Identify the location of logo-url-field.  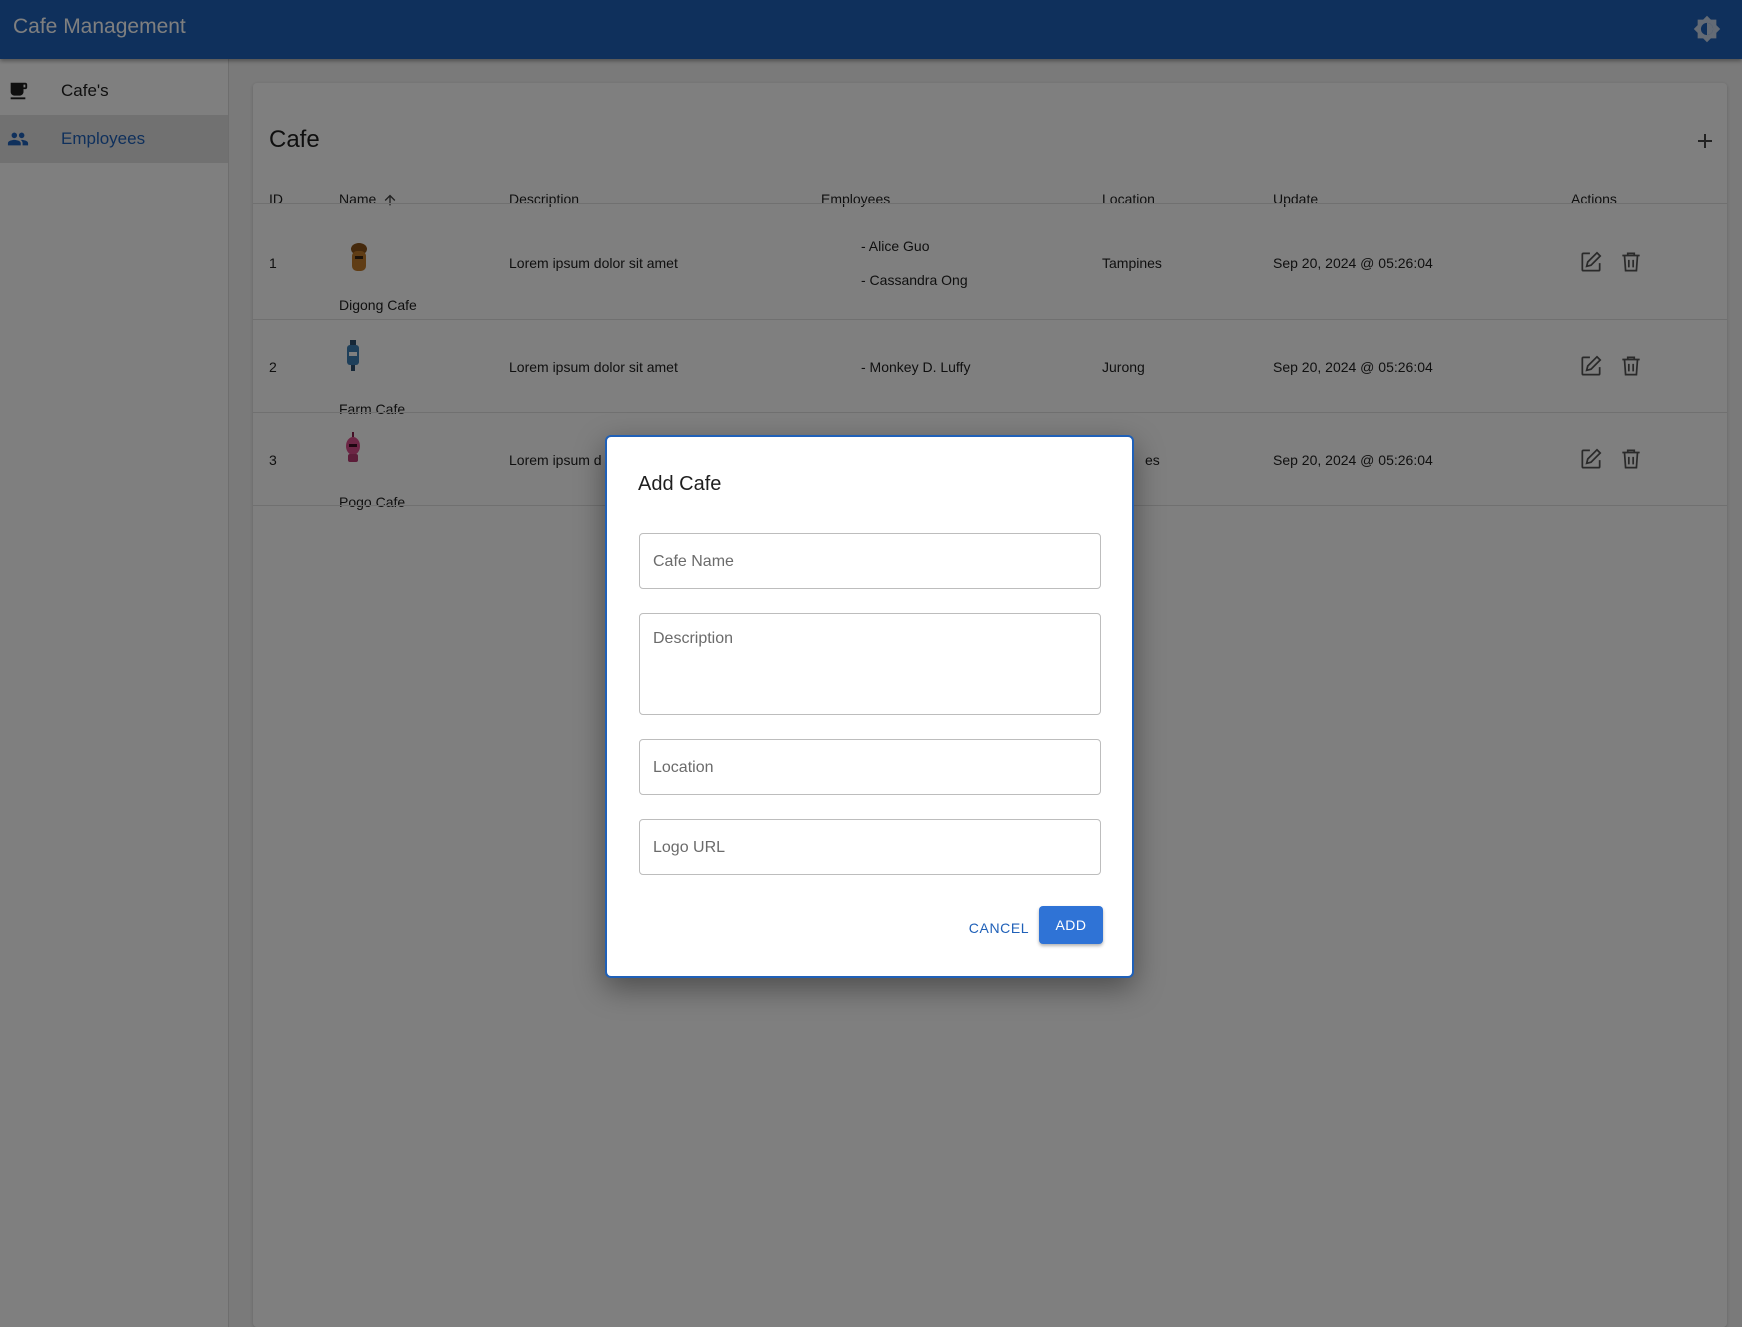
(870, 847).